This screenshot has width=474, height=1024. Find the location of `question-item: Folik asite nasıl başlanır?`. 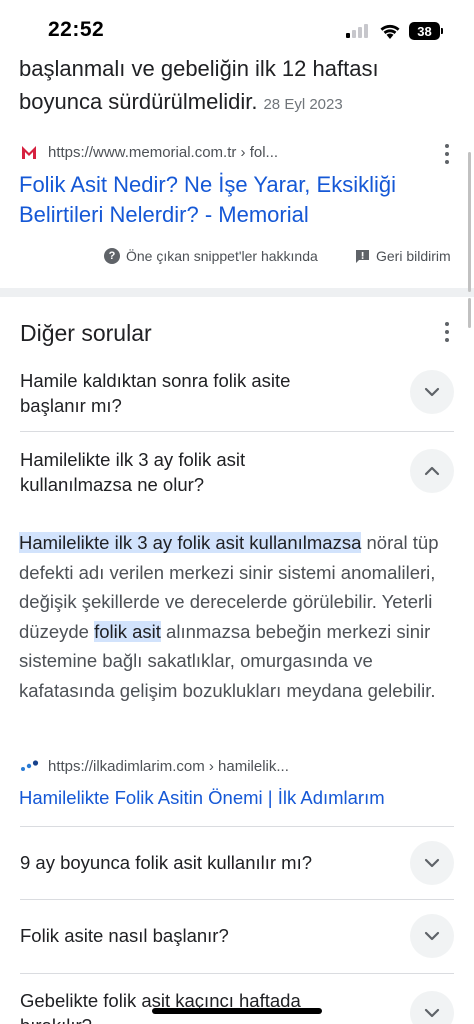

question-item: Folik asite nasıl başlanır? is located at coordinates (237, 938).